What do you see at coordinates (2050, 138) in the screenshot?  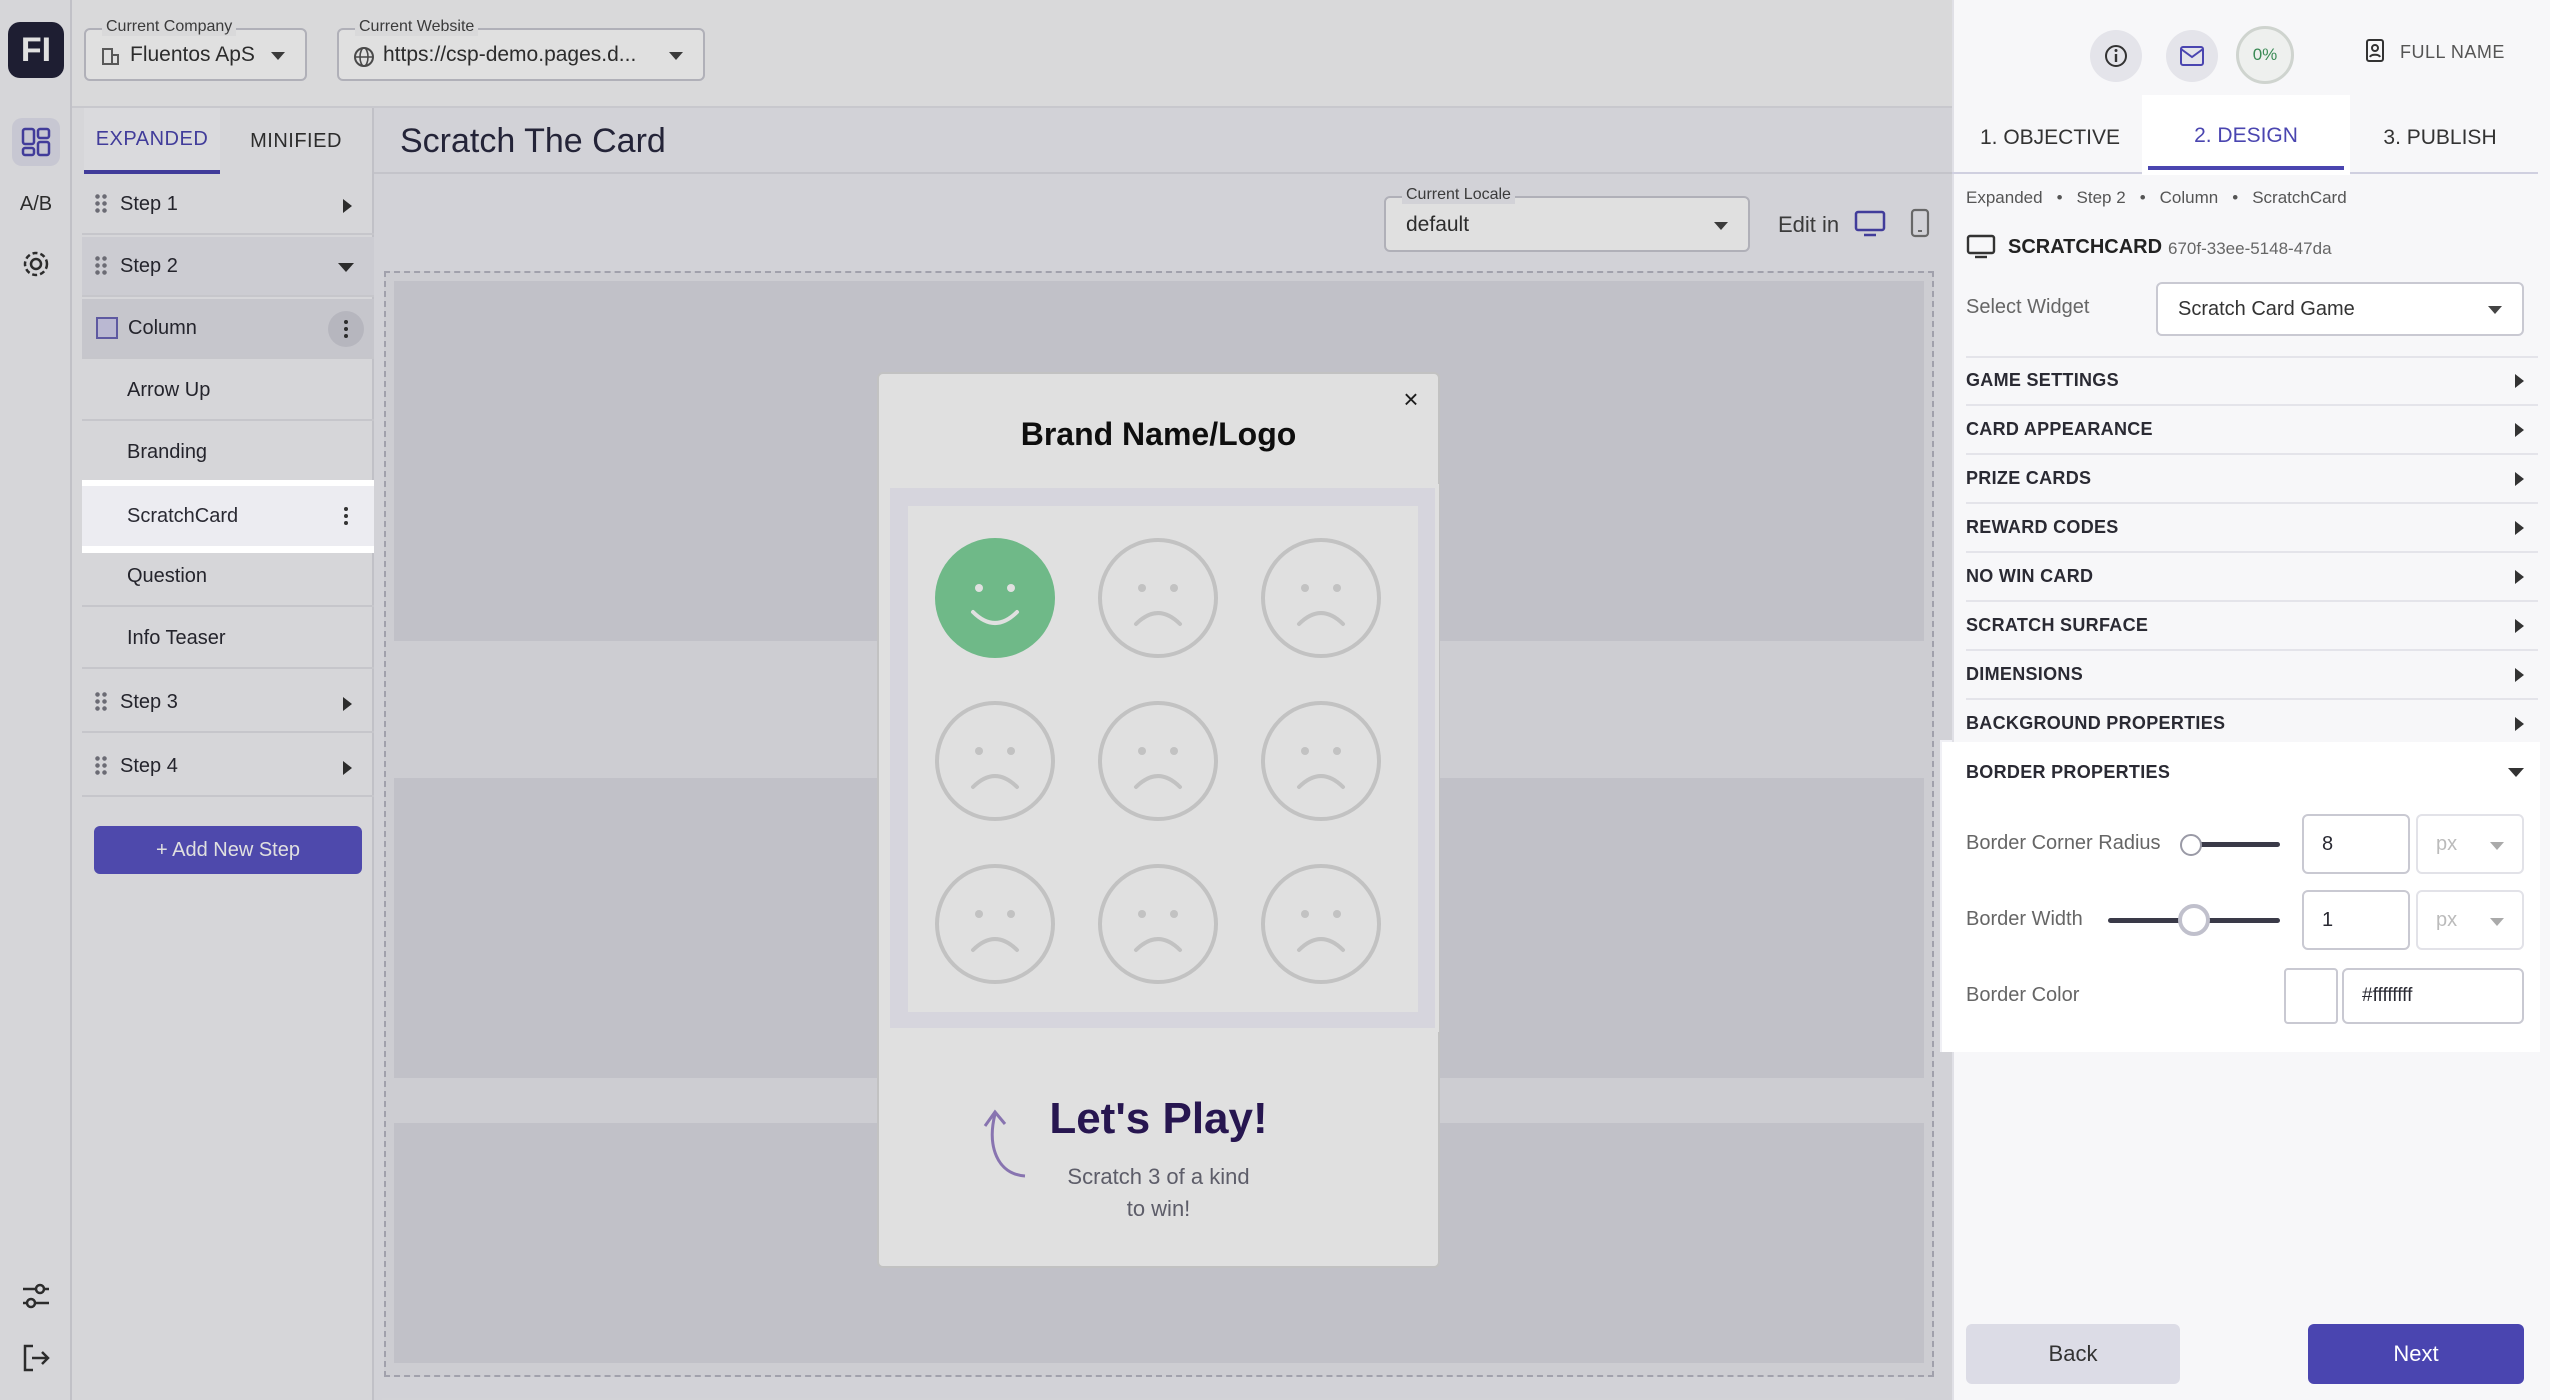 I see `tab-objective: 1. OBJECTIVE` at bounding box center [2050, 138].